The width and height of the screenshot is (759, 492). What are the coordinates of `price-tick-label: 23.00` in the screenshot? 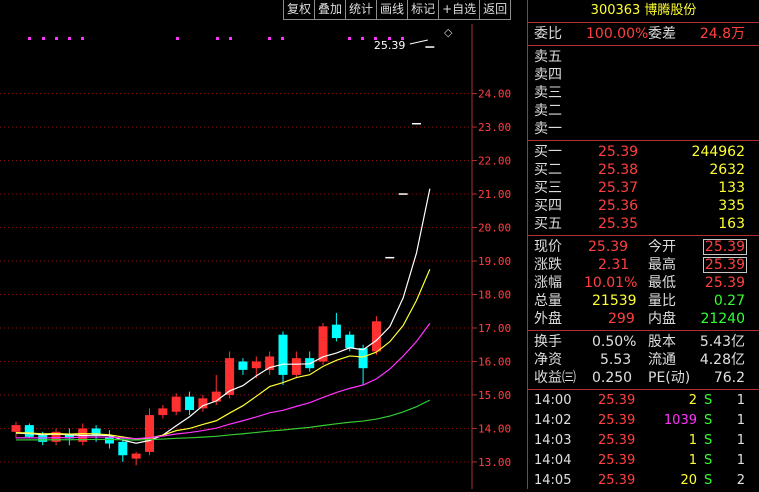 It's located at (494, 127).